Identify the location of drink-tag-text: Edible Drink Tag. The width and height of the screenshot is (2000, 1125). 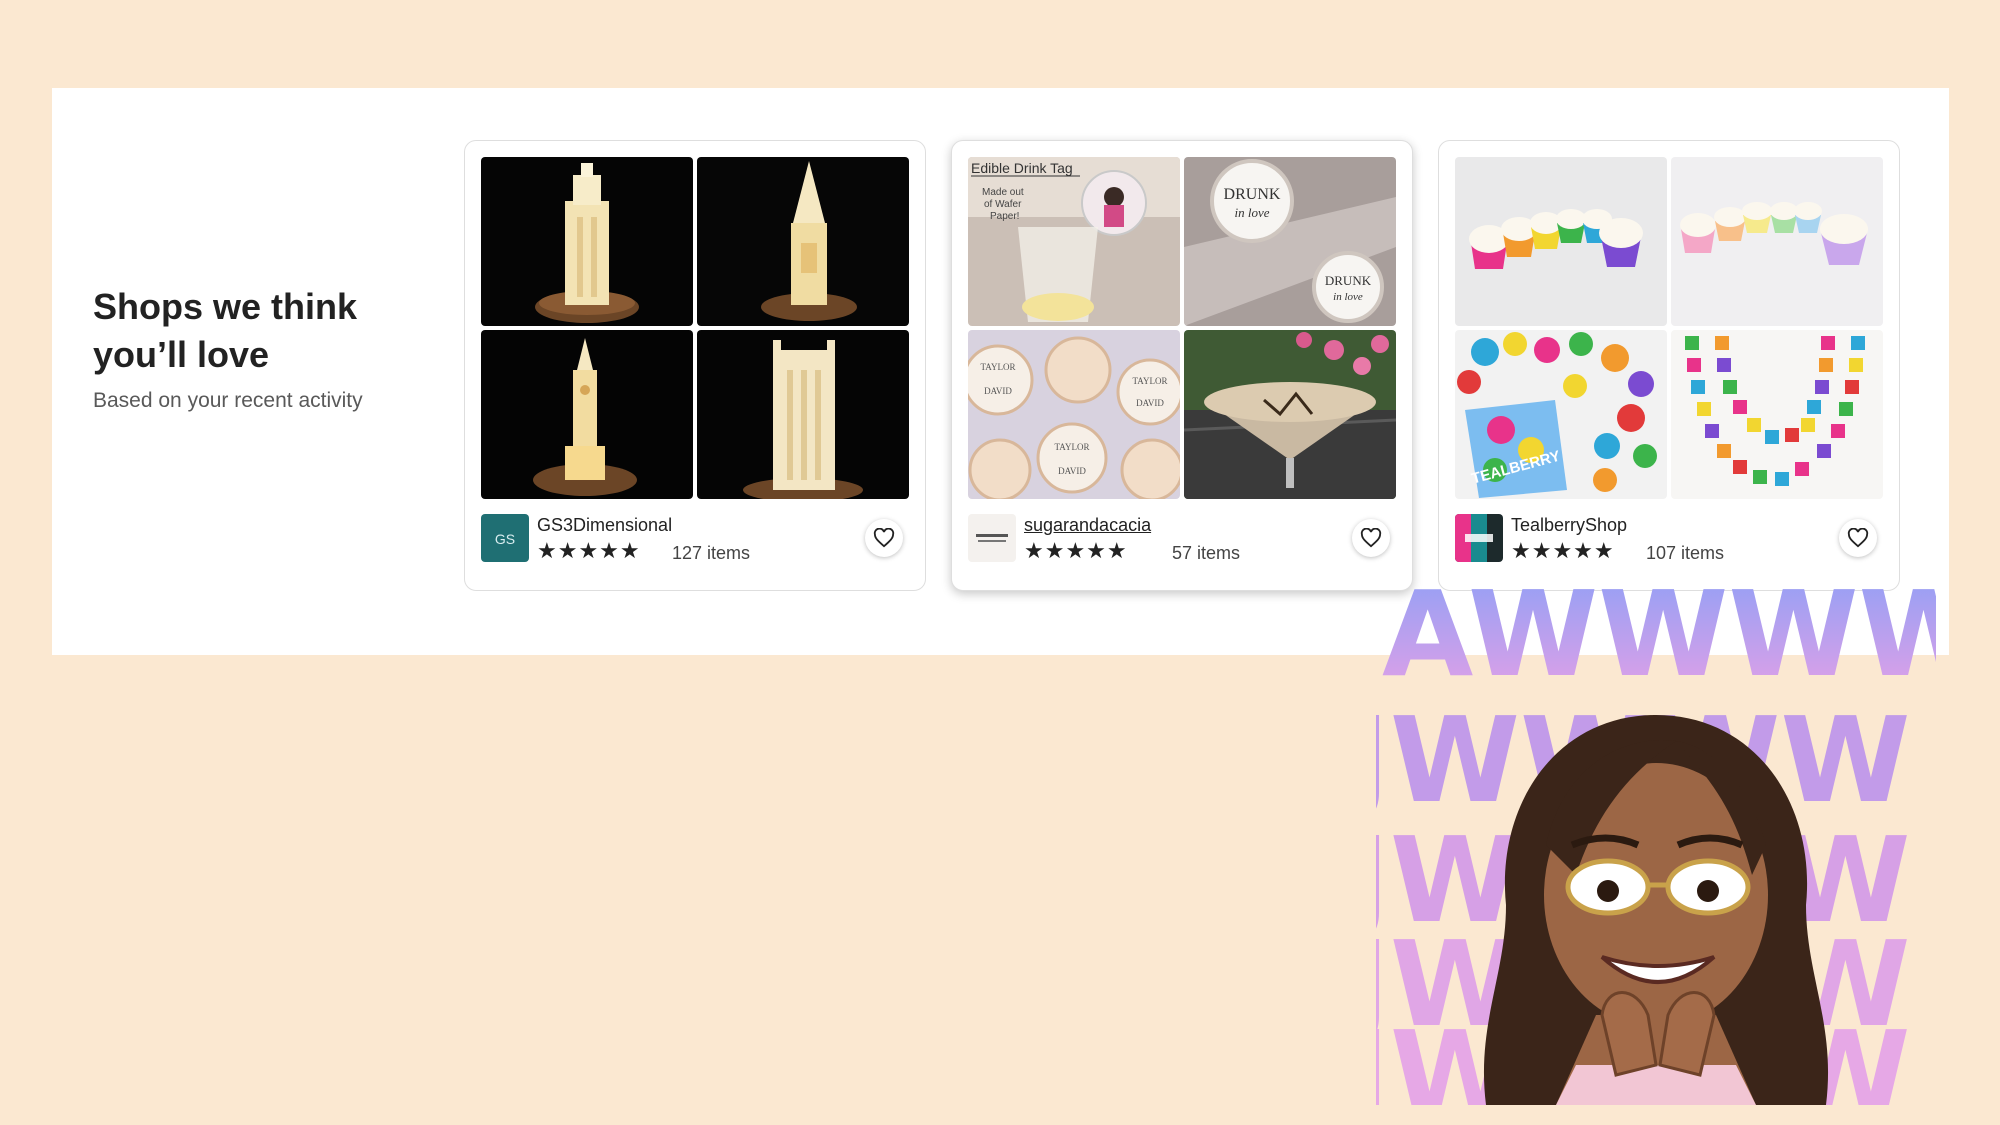
(1022, 168).